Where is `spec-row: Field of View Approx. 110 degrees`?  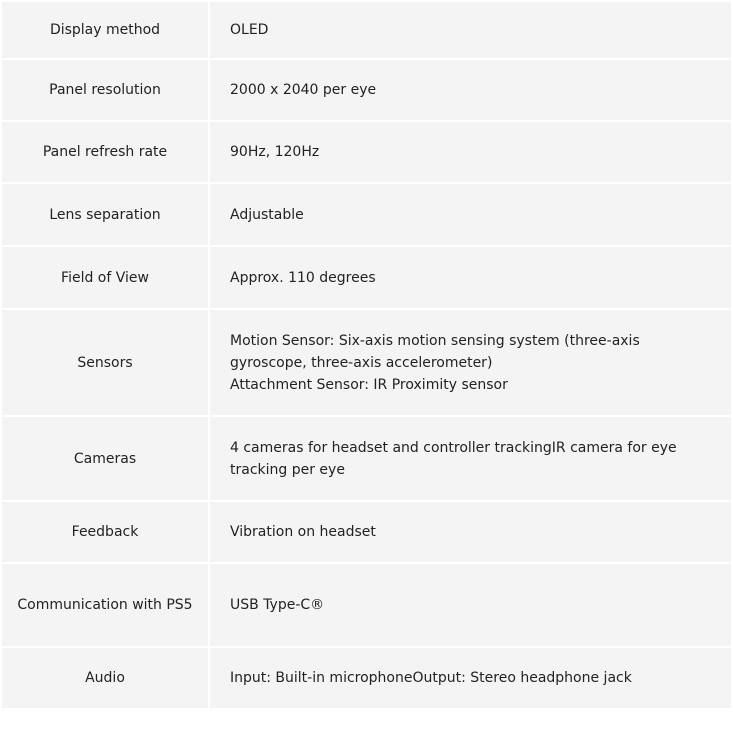
spec-row: Field of View Approx. 110 degrees is located at coordinates (366, 277).